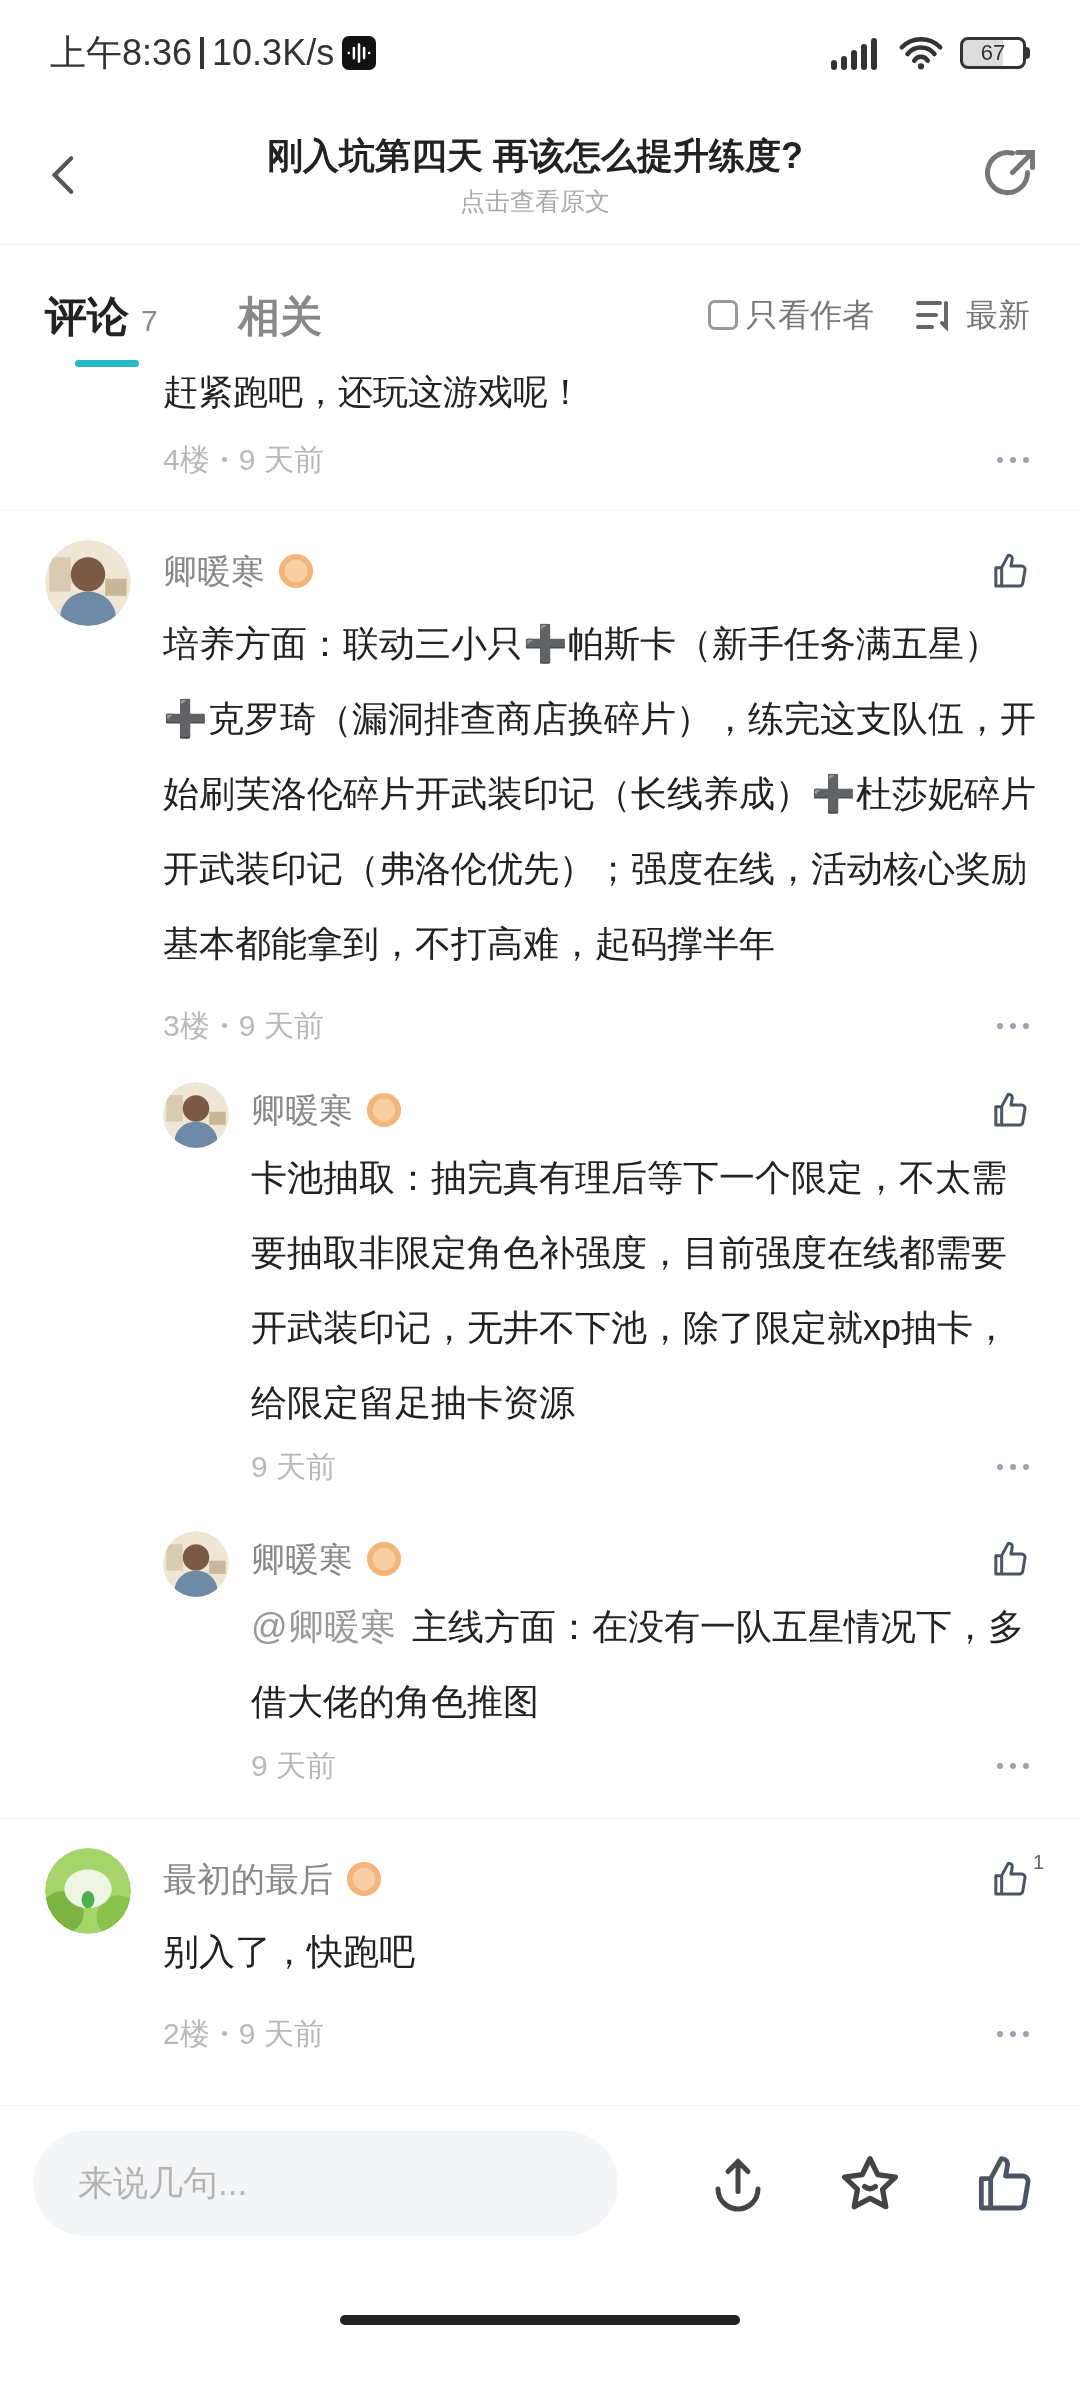 This screenshot has height=2400, width=1080. Describe the element at coordinates (121, 52) in the screenshot. I see `status-time: 上午8:36` at that location.